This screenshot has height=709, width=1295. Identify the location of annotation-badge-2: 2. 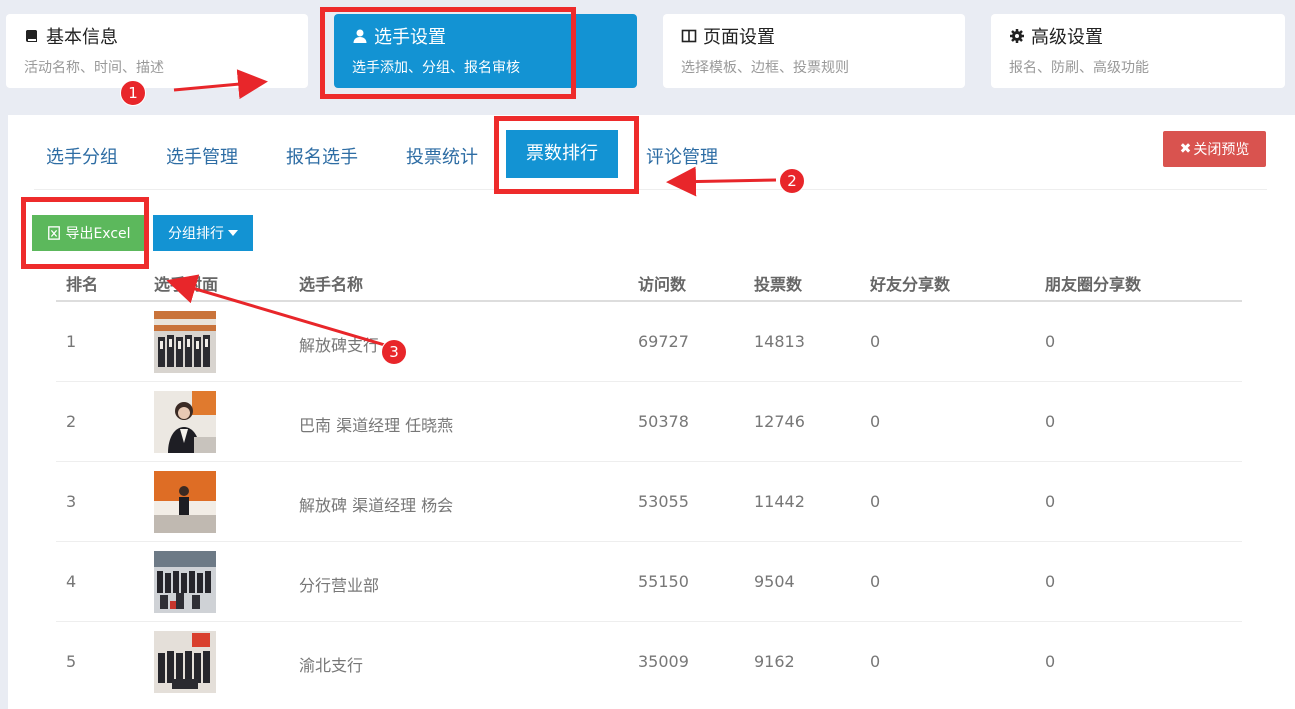
(792, 181).